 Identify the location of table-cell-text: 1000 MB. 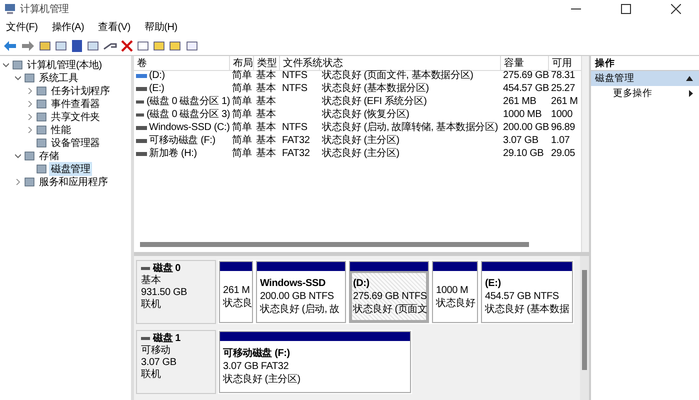
(522, 114).